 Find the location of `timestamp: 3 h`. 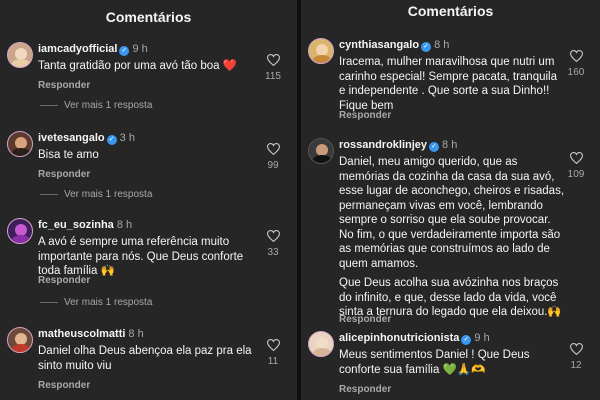

timestamp: 3 h is located at coordinates (127, 138).